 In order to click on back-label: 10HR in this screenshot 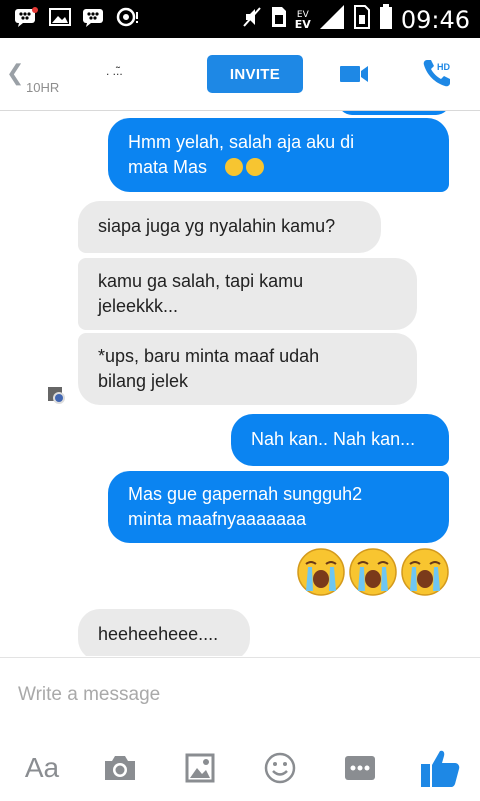, I will do `click(42, 87)`.